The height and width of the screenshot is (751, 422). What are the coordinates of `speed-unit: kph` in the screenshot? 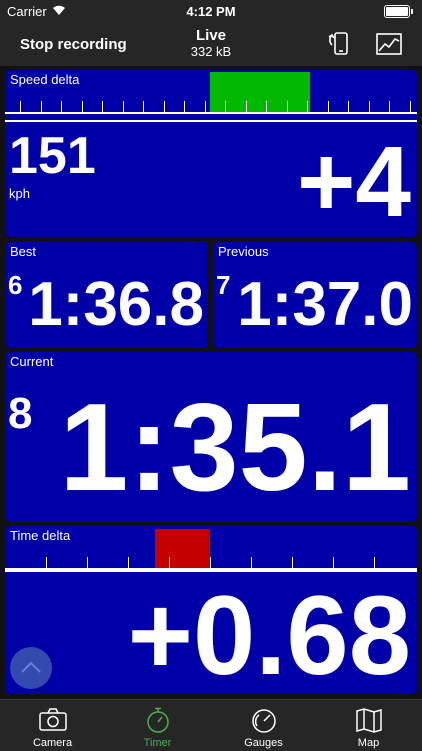 It's located at (19, 193).